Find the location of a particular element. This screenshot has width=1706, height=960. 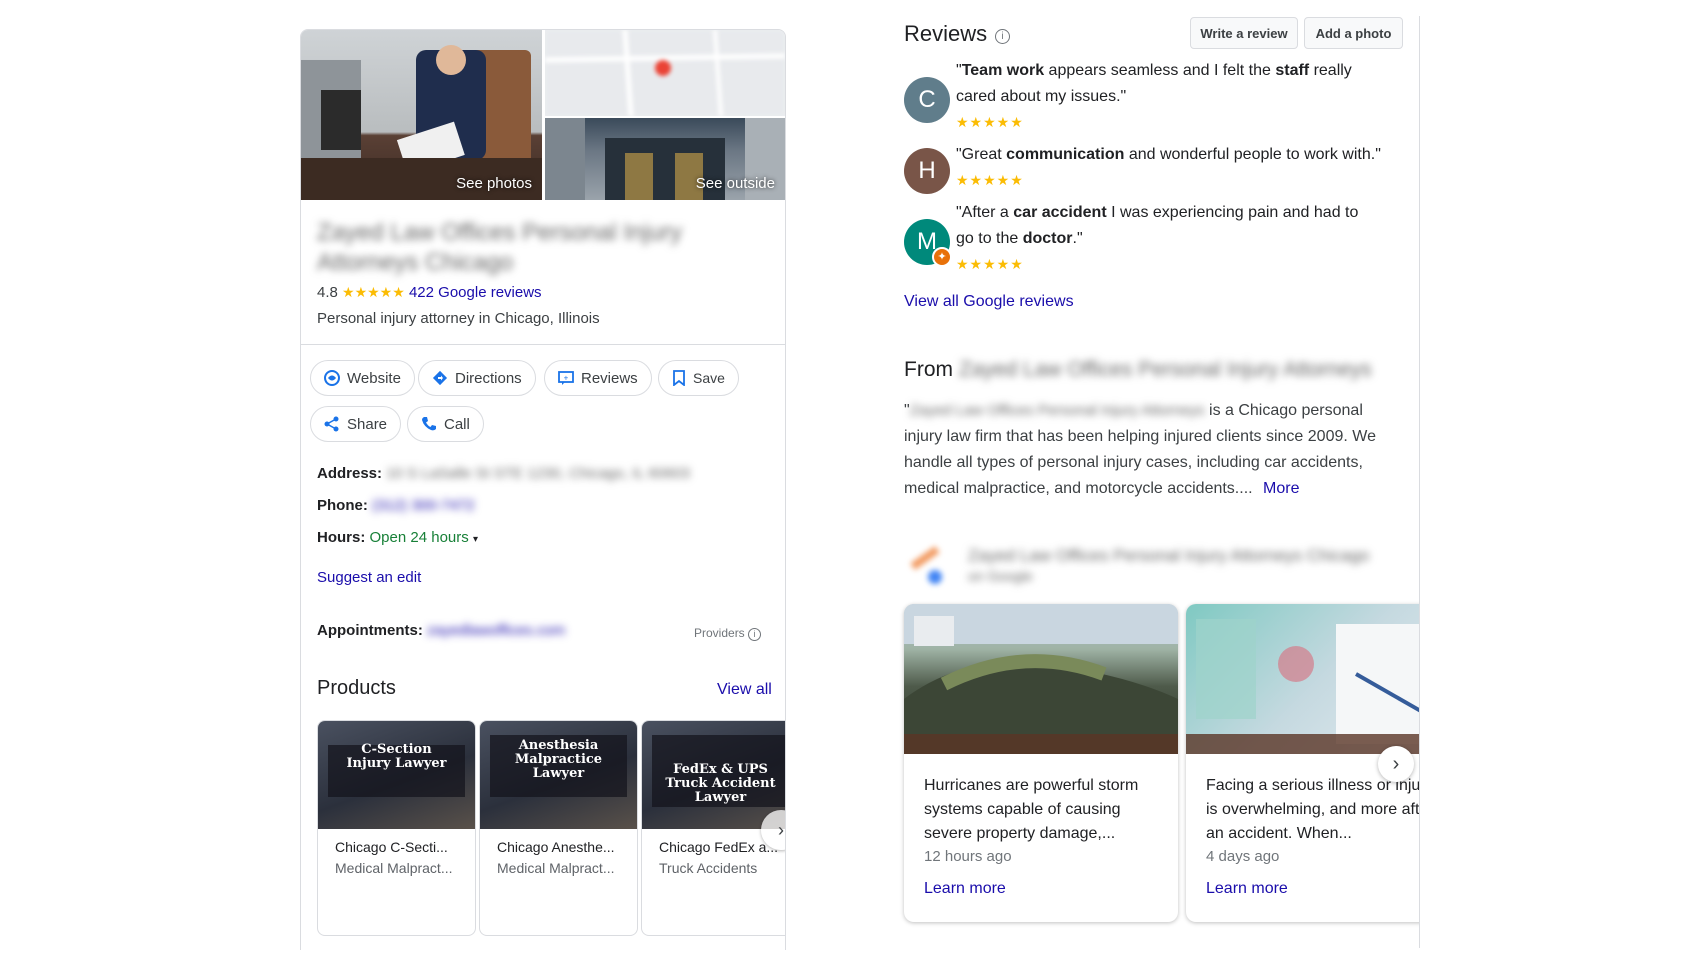

reviews-button: + Reviews is located at coordinates (598, 378).